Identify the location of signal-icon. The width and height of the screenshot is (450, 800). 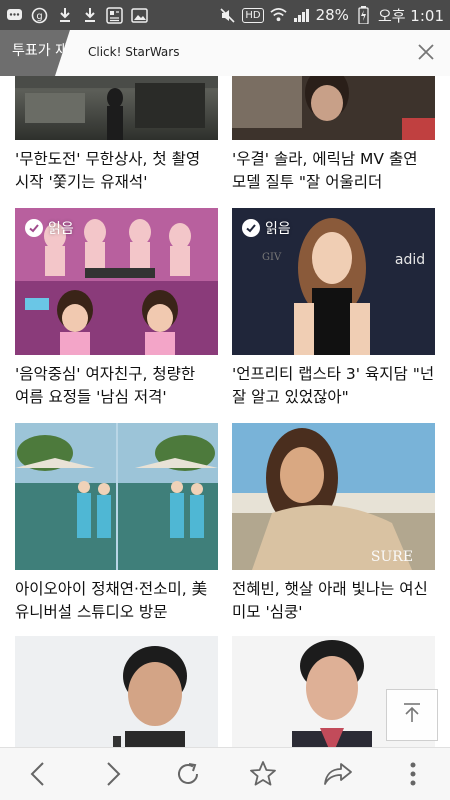
(301, 15).